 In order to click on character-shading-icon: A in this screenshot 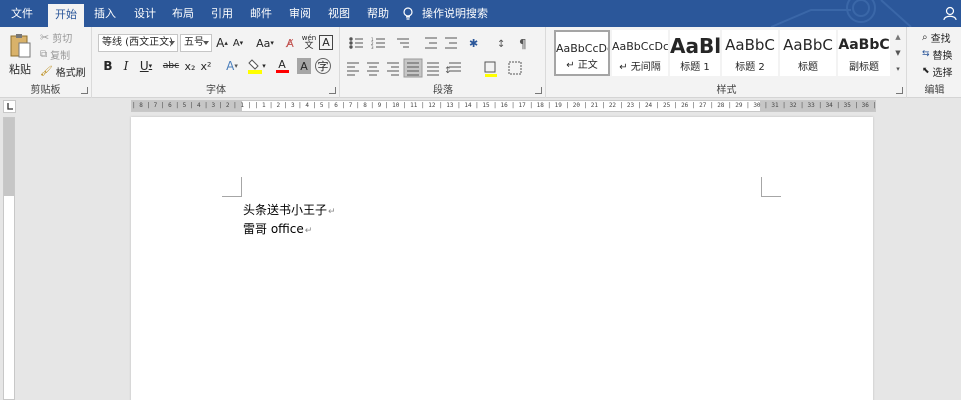, I will do `click(304, 66)`.